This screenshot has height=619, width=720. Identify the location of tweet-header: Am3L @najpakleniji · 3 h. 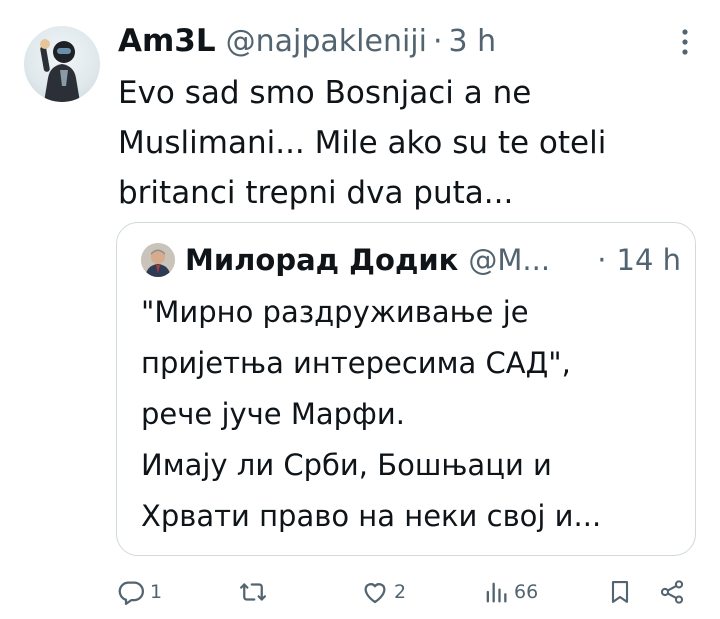
(307, 41).